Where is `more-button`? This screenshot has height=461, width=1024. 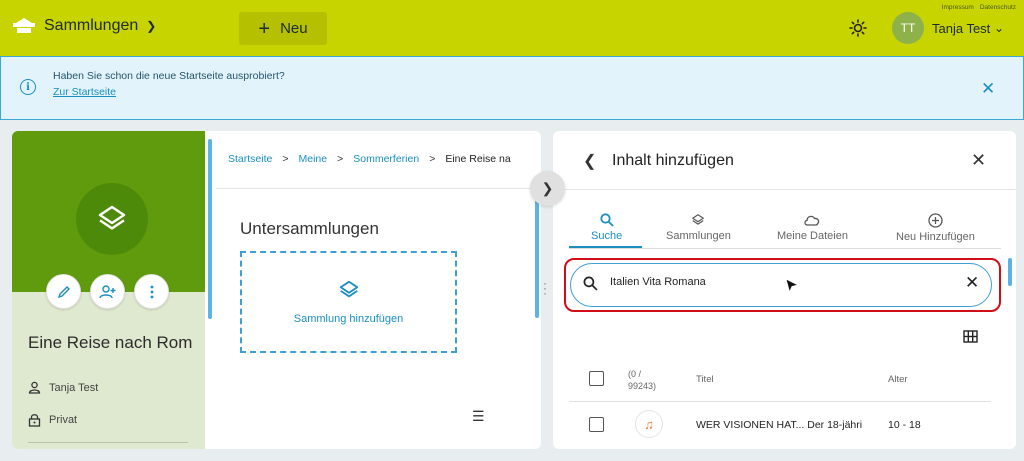 more-button is located at coordinates (151, 291).